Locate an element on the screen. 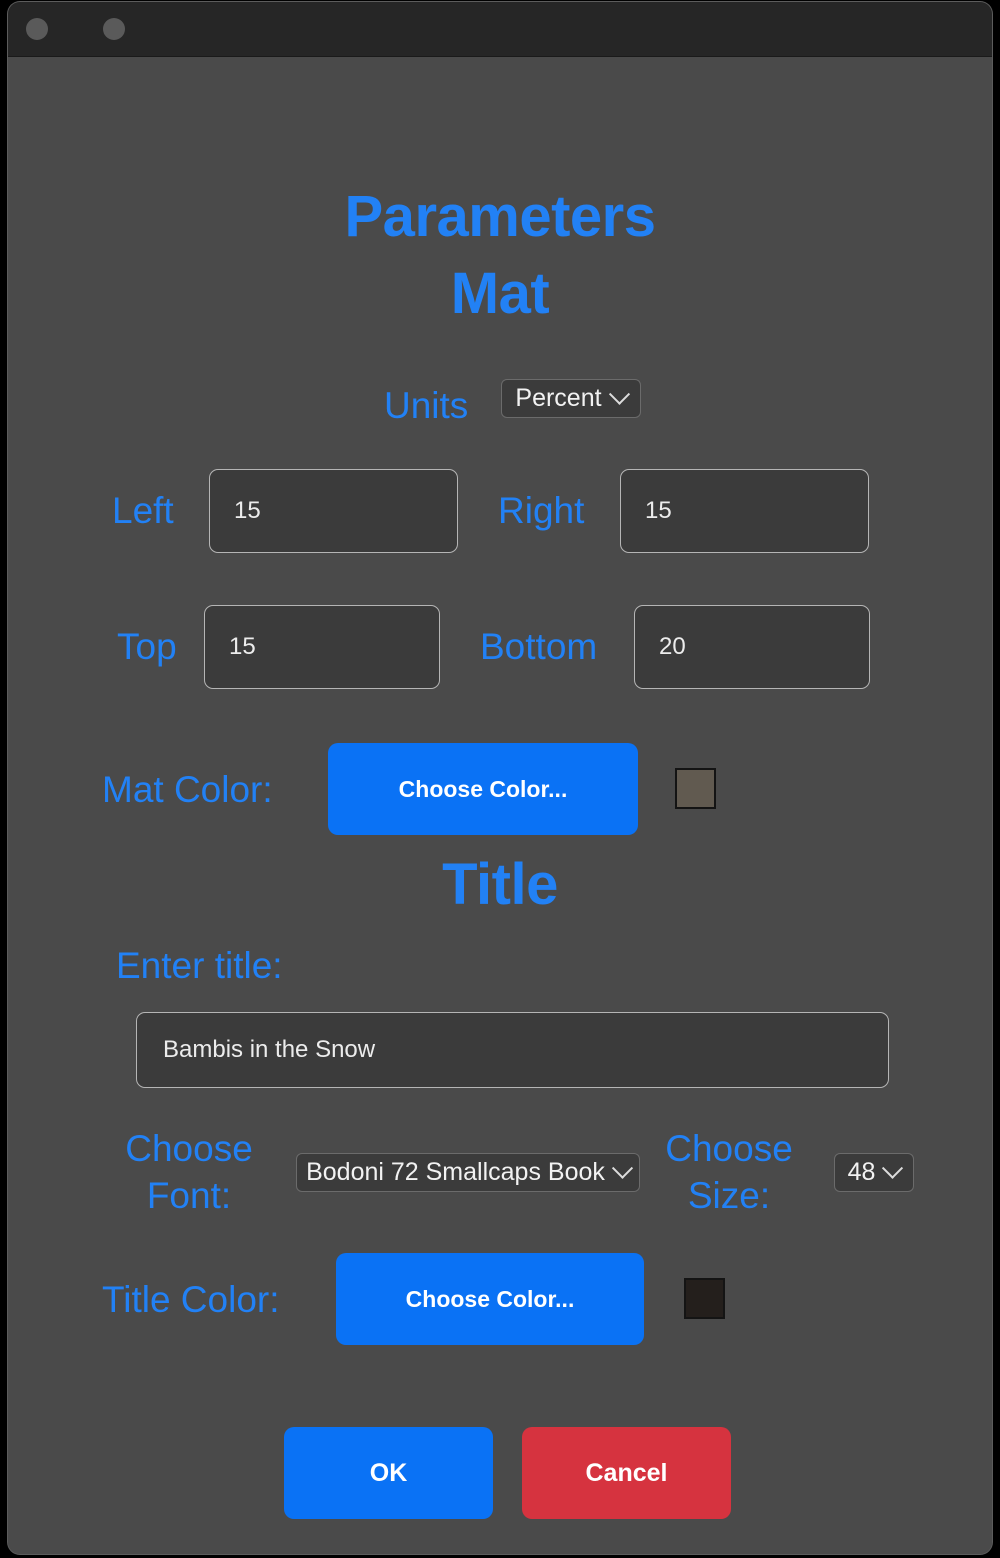 This screenshot has width=1000, height=1558. size-select: 48 is located at coordinates (874, 1172).